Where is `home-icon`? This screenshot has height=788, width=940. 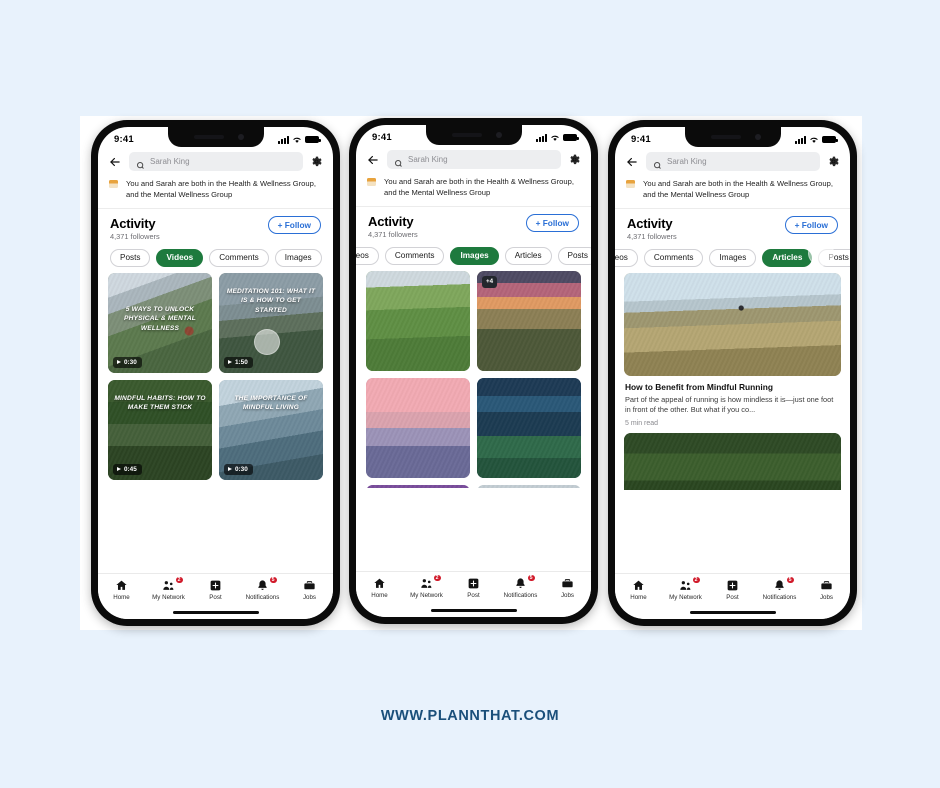 home-icon is located at coordinates (379, 583).